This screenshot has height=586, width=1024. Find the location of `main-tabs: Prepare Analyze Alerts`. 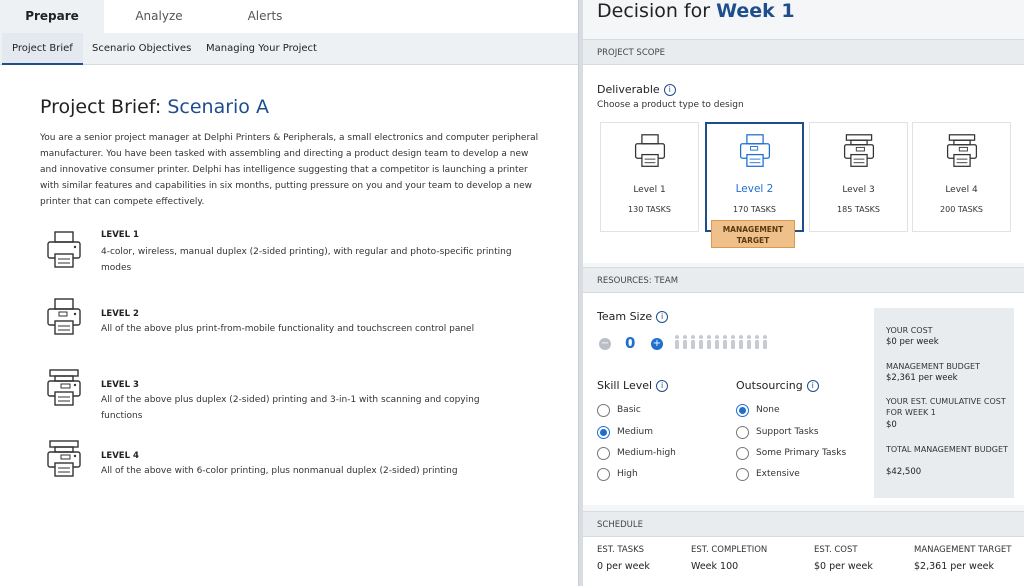

main-tabs: Prepare Analyze Alerts is located at coordinates (289, 16).